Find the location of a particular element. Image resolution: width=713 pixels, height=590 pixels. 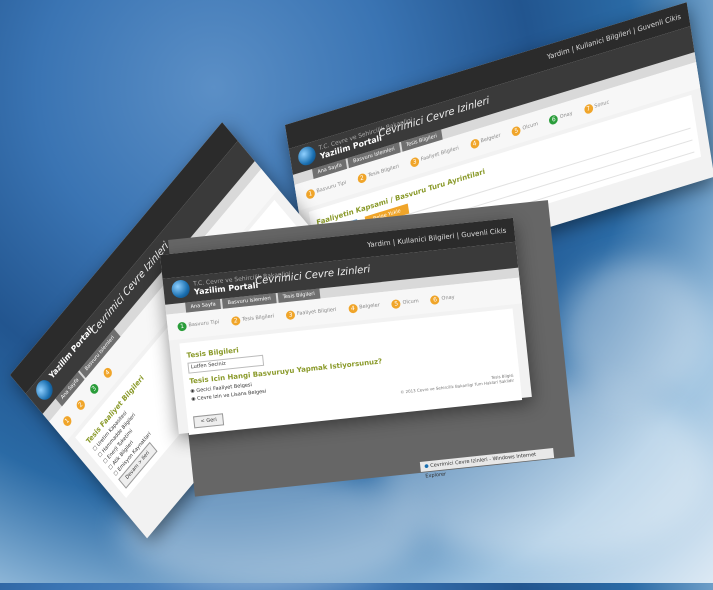

step: 2 is located at coordinates (80, 404).